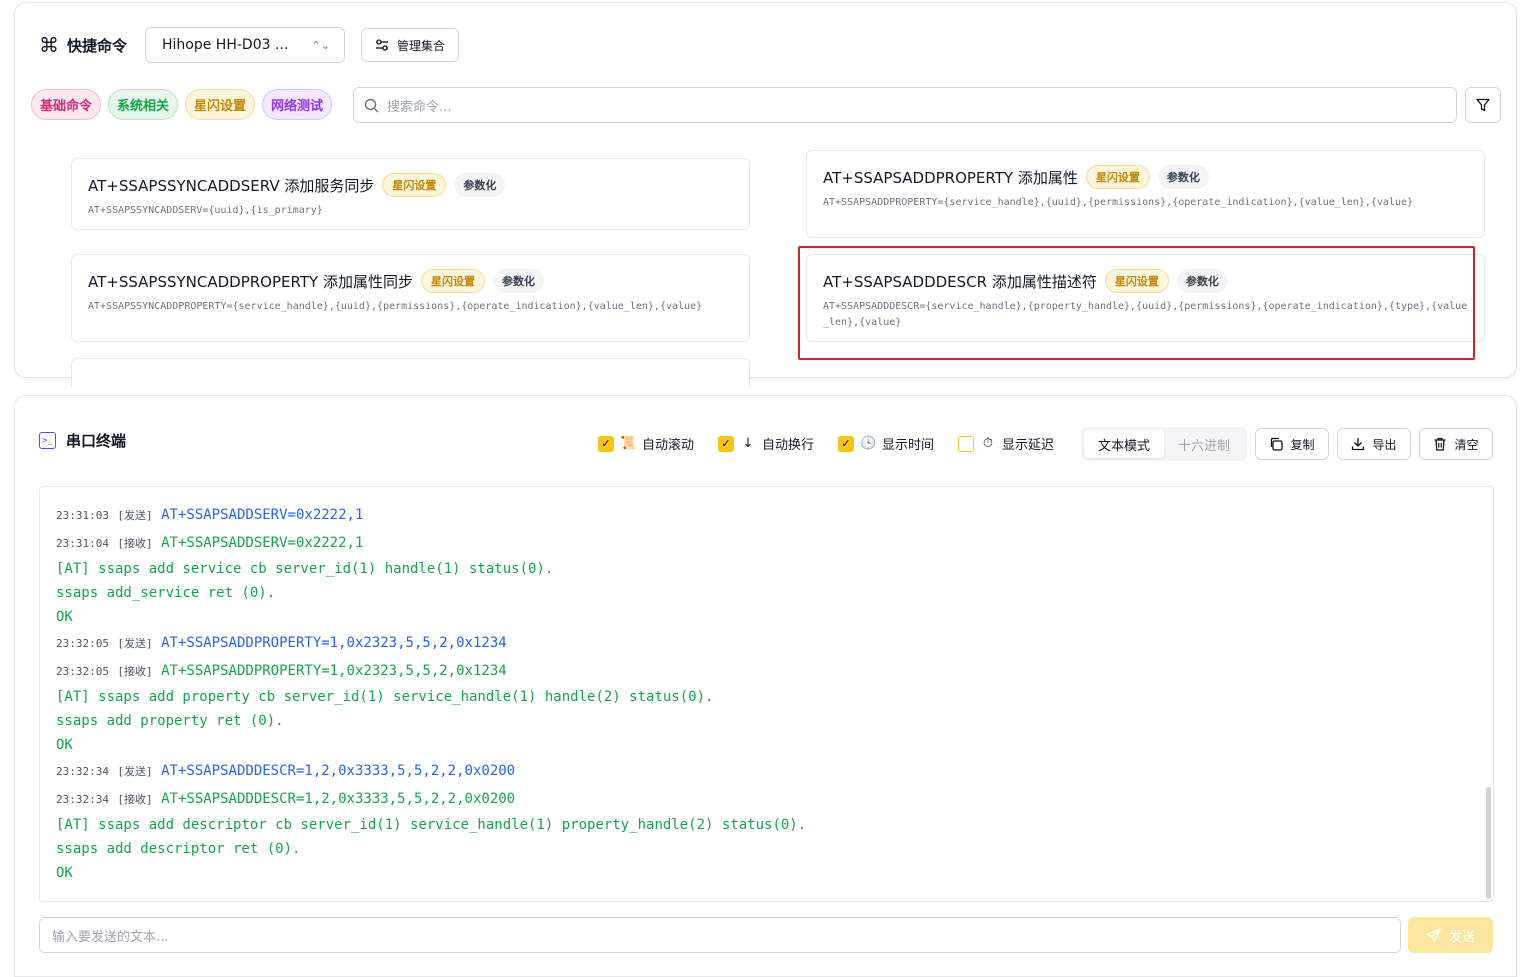 This screenshot has height=977, width=1523. Describe the element at coordinates (886, 443) in the screenshot. I see `show-time-option: ✓ 🕓 显示时间` at that location.